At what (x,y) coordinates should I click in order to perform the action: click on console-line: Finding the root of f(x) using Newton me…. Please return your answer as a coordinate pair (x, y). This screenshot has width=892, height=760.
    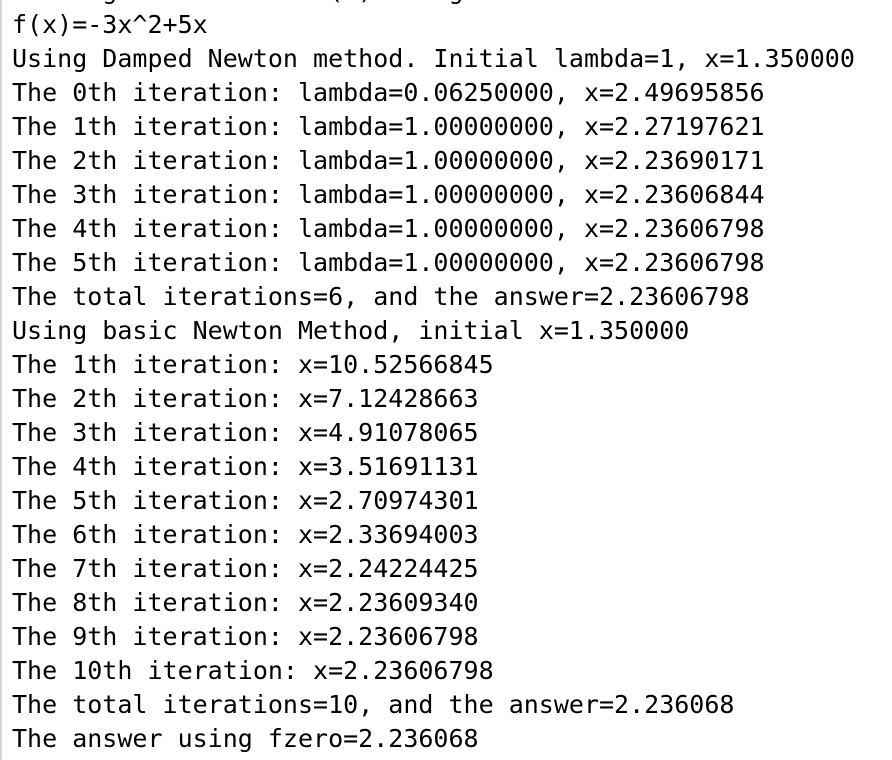
    Looking at the image, I should click on (452, 4).